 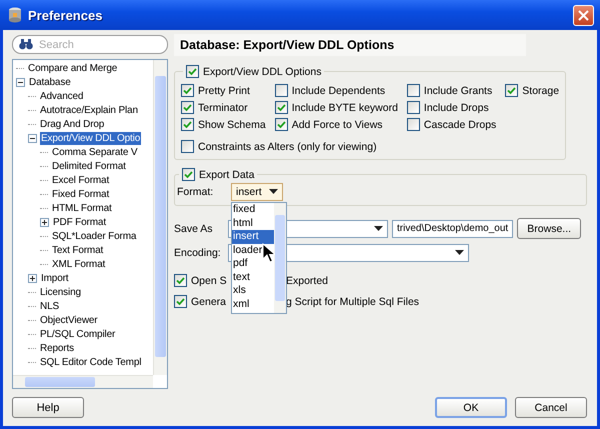 What do you see at coordinates (15, 15) in the screenshot?
I see `app-icon` at bounding box center [15, 15].